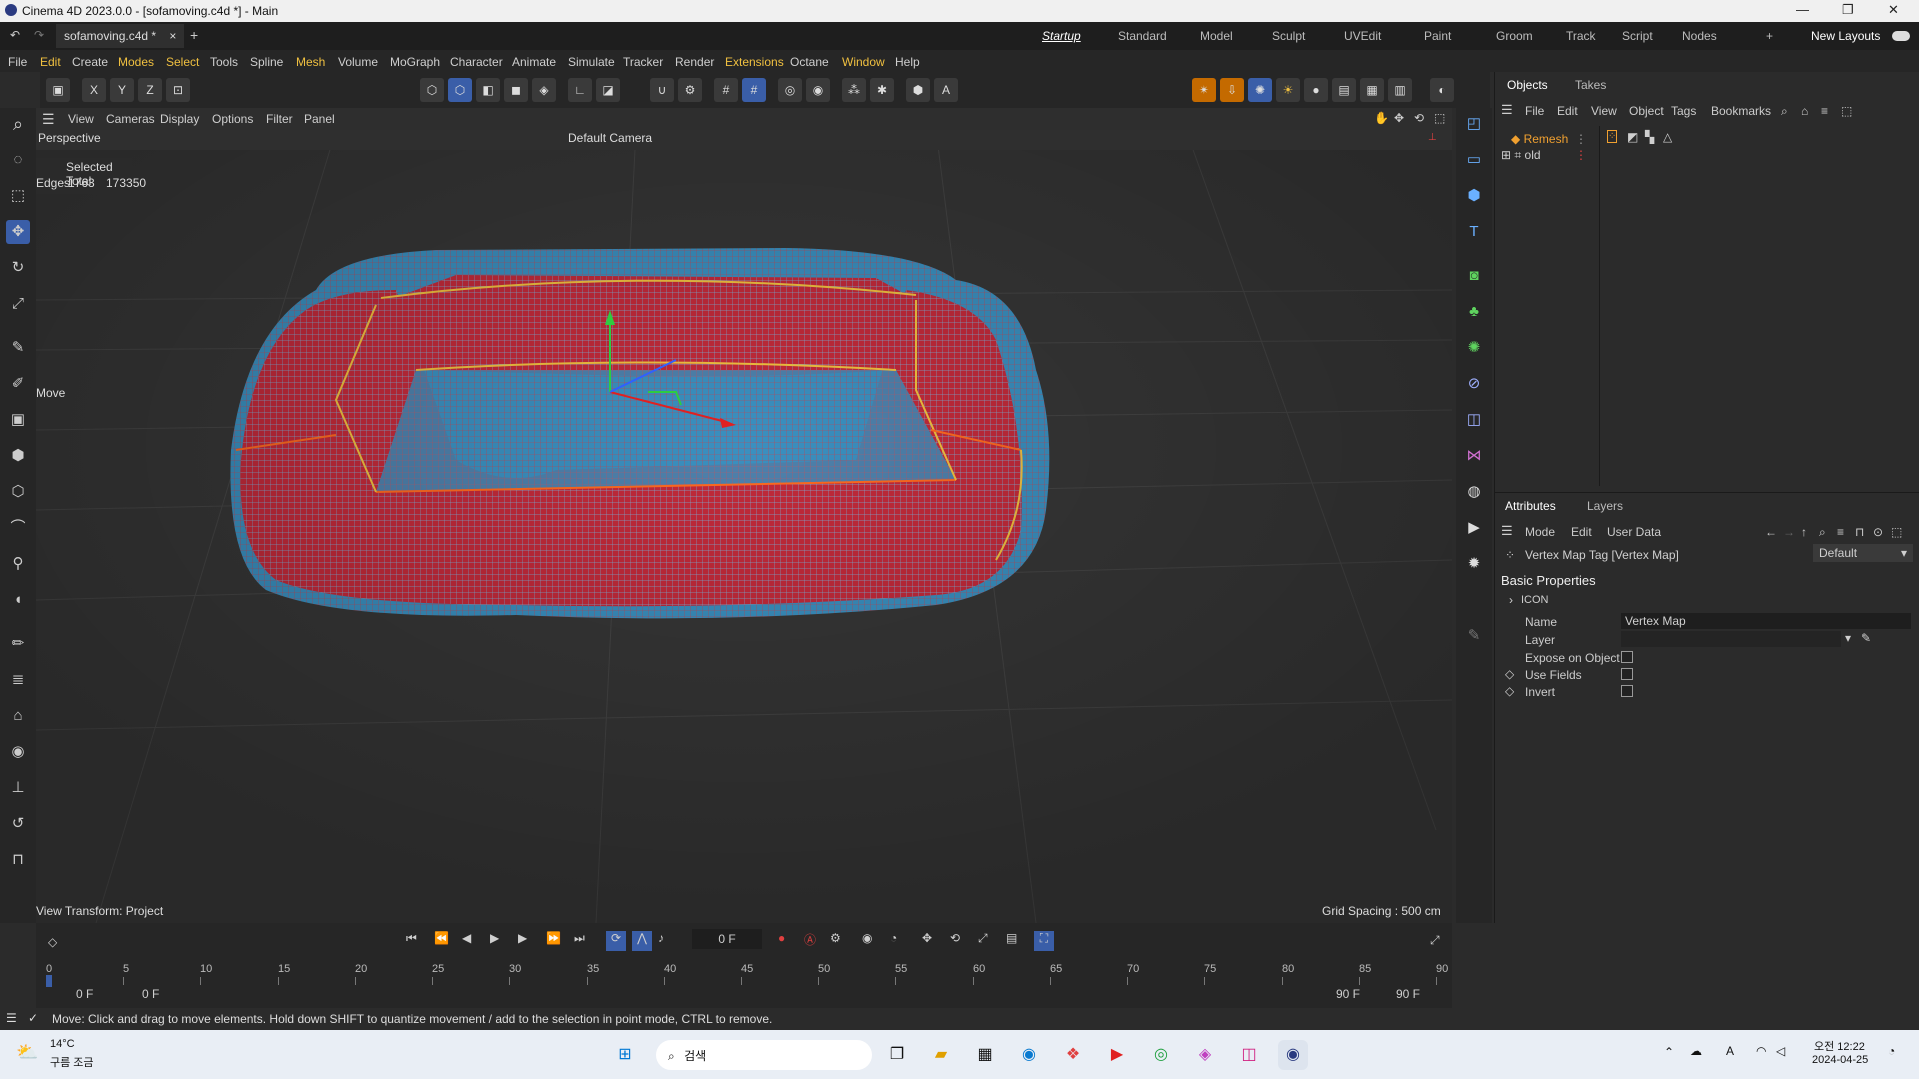 The image size is (1919, 1079). I want to click on axis-mode-icon: ∟, so click(580, 90).